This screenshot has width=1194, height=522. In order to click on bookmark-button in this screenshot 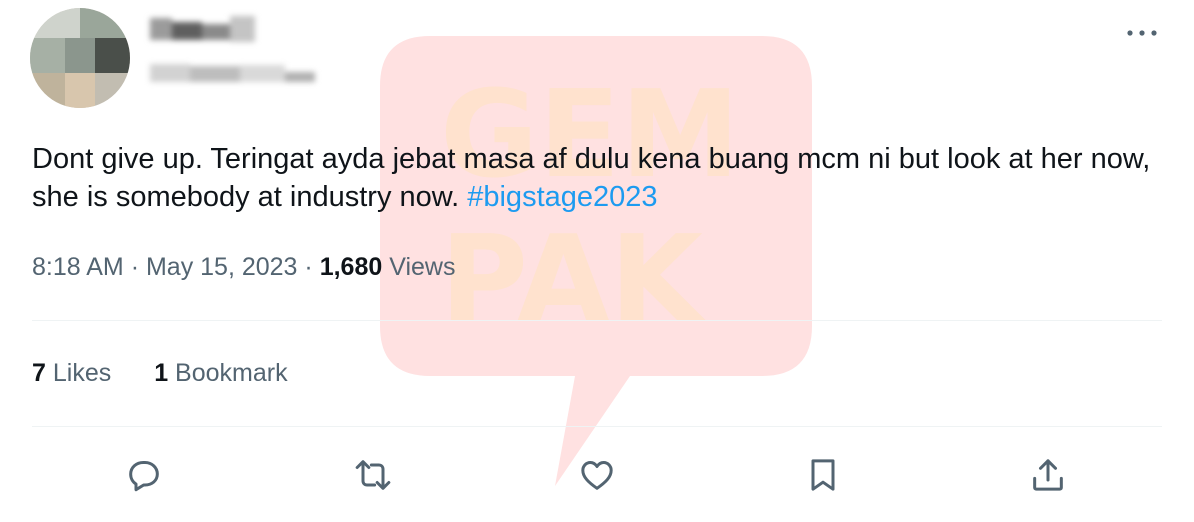, I will do `click(823, 475)`.